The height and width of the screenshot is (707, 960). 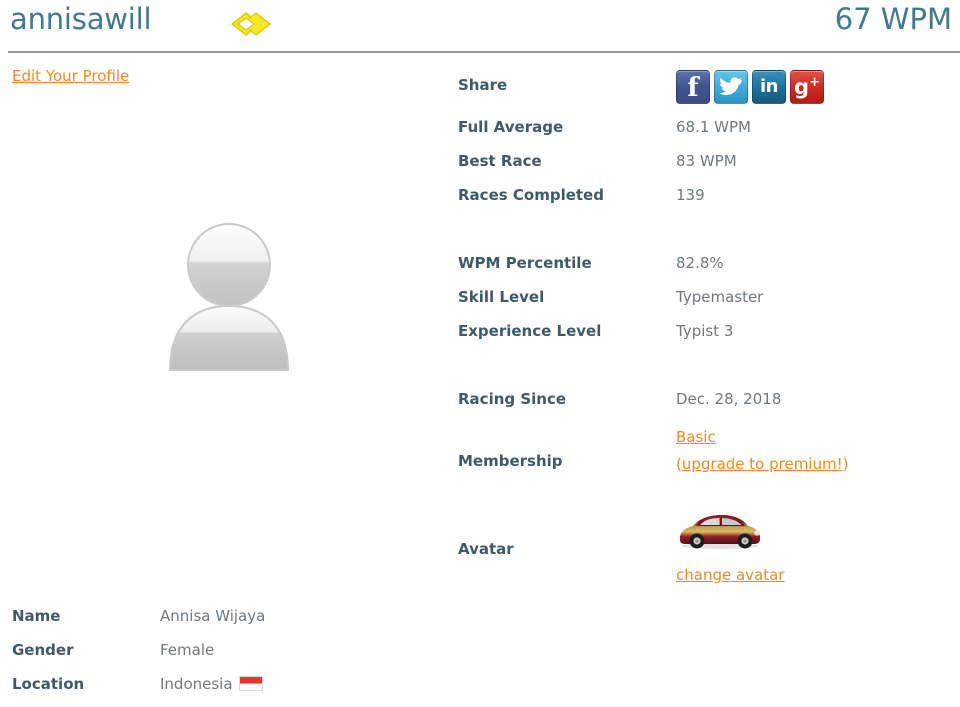 I want to click on double-diamond-icon, so click(x=251, y=24).